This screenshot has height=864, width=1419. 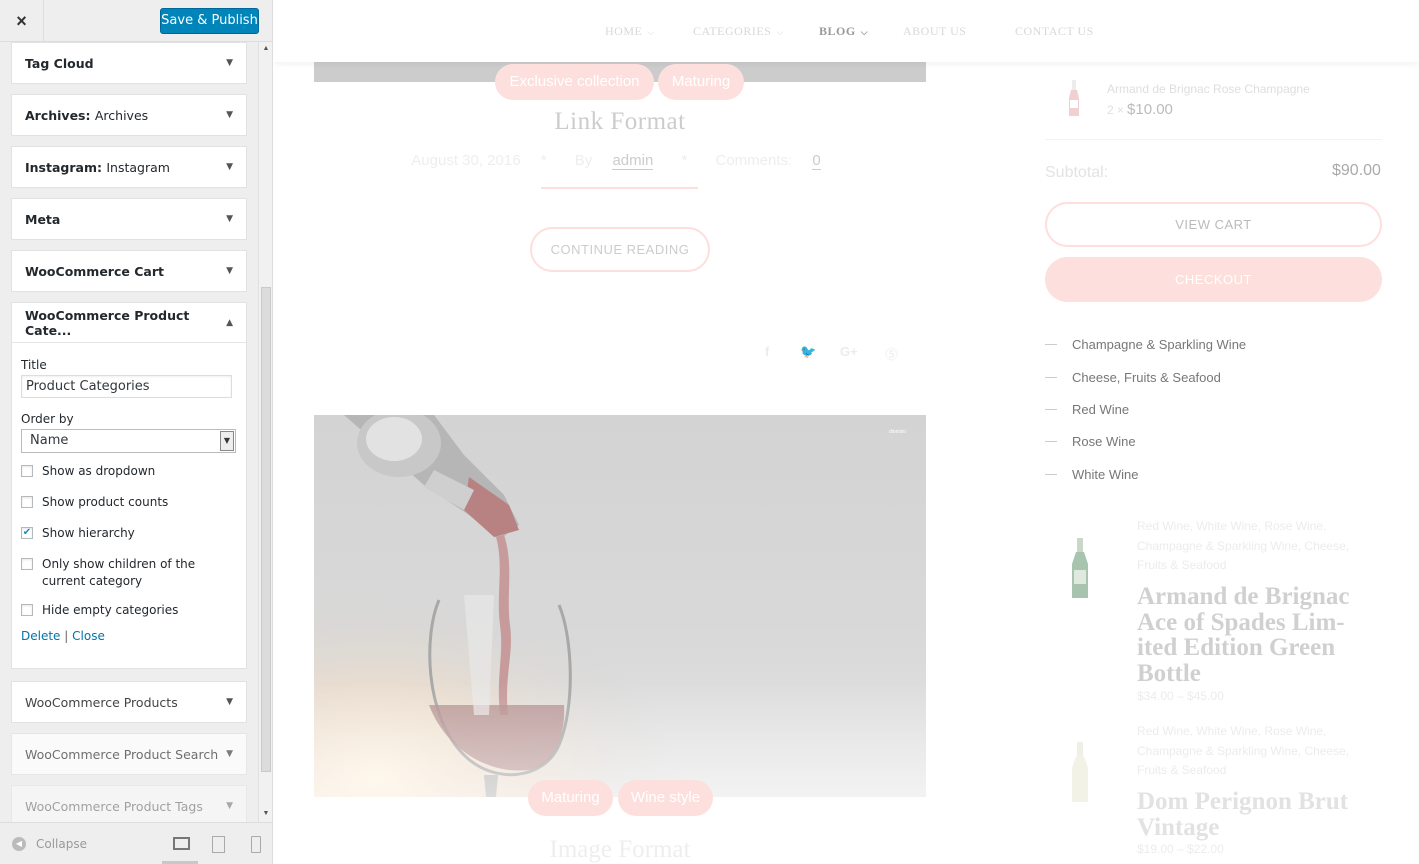 What do you see at coordinates (136, 843) in the screenshot?
I see `customizer-footer: ◀ Collapse` at bounding box center [136, 843].